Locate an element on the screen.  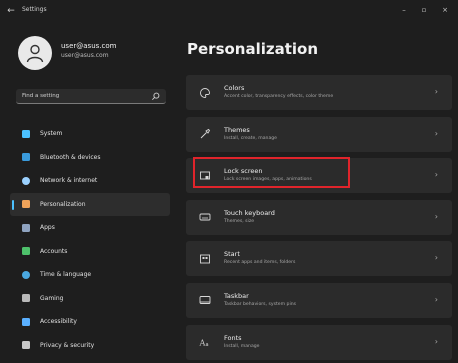
card-subtitle: Install, create, manage is located at coordinates (251, 138).